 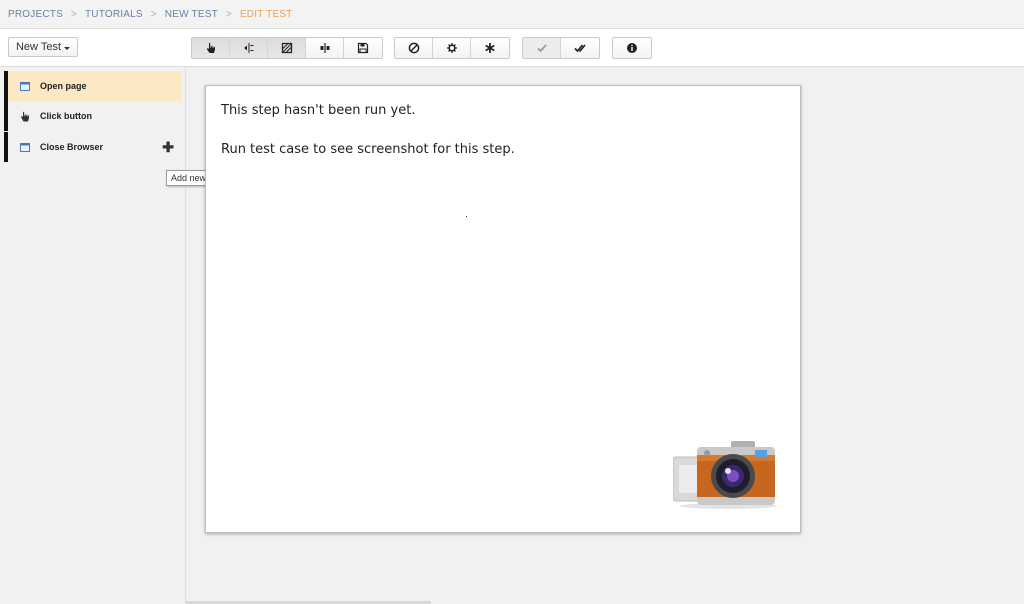 I want to click on info-button, so click(x=632, y=48).